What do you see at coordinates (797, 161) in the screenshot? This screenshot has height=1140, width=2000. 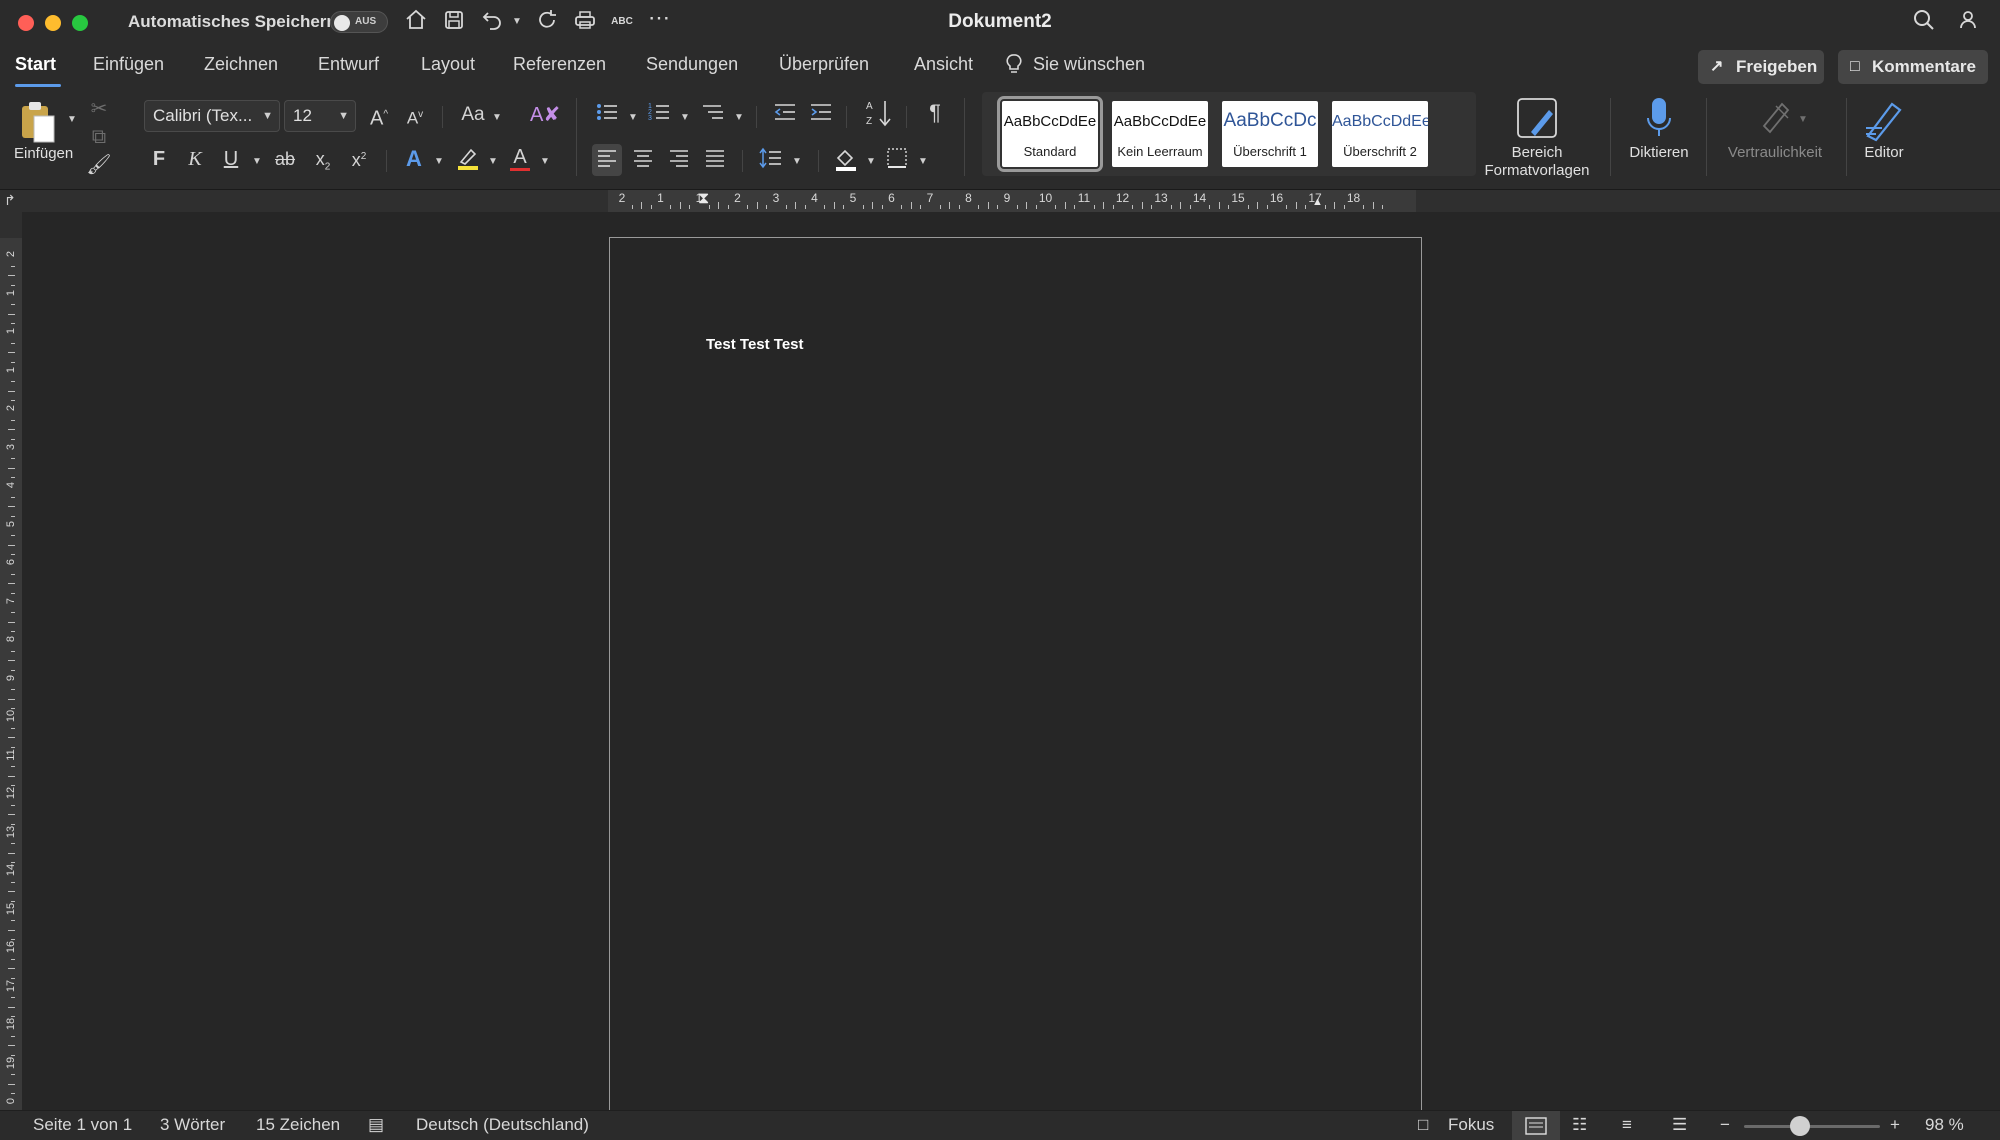 I see `line-spacing-dropdown-icon: ▼` at bounding box center [797, 161].